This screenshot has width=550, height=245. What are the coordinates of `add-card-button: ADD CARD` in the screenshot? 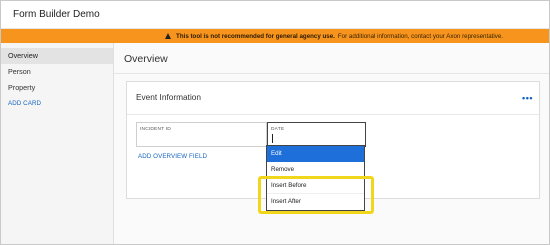 It's located at (57, 104).